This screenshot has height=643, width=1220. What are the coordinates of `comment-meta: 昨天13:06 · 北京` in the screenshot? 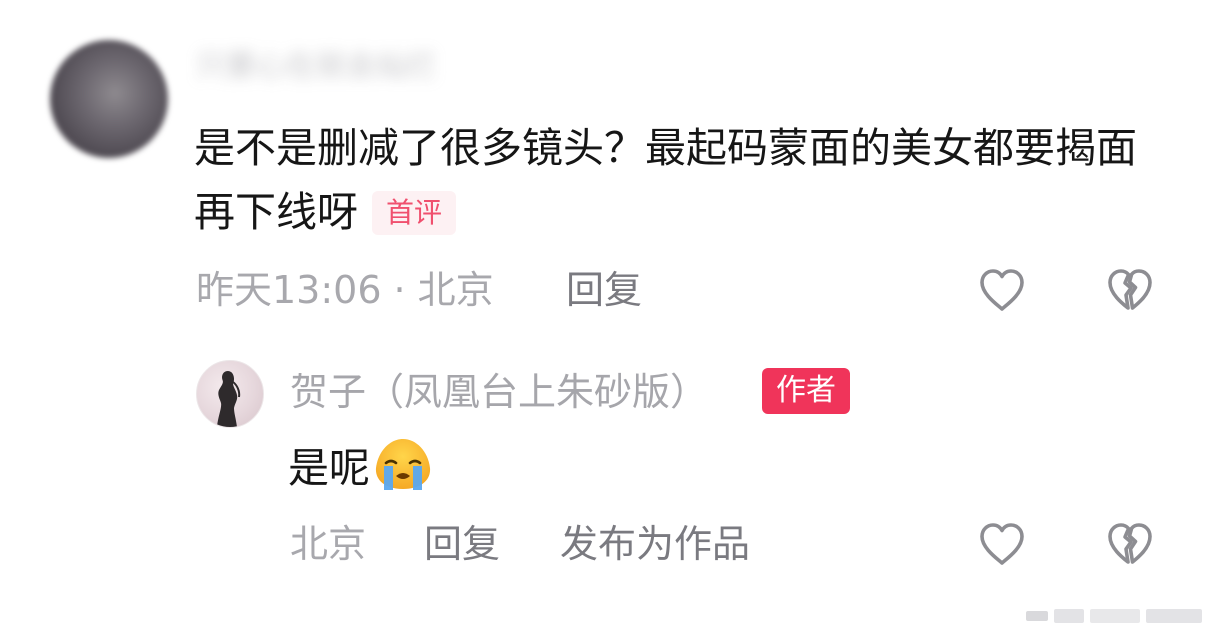 It's located at (345, 290).